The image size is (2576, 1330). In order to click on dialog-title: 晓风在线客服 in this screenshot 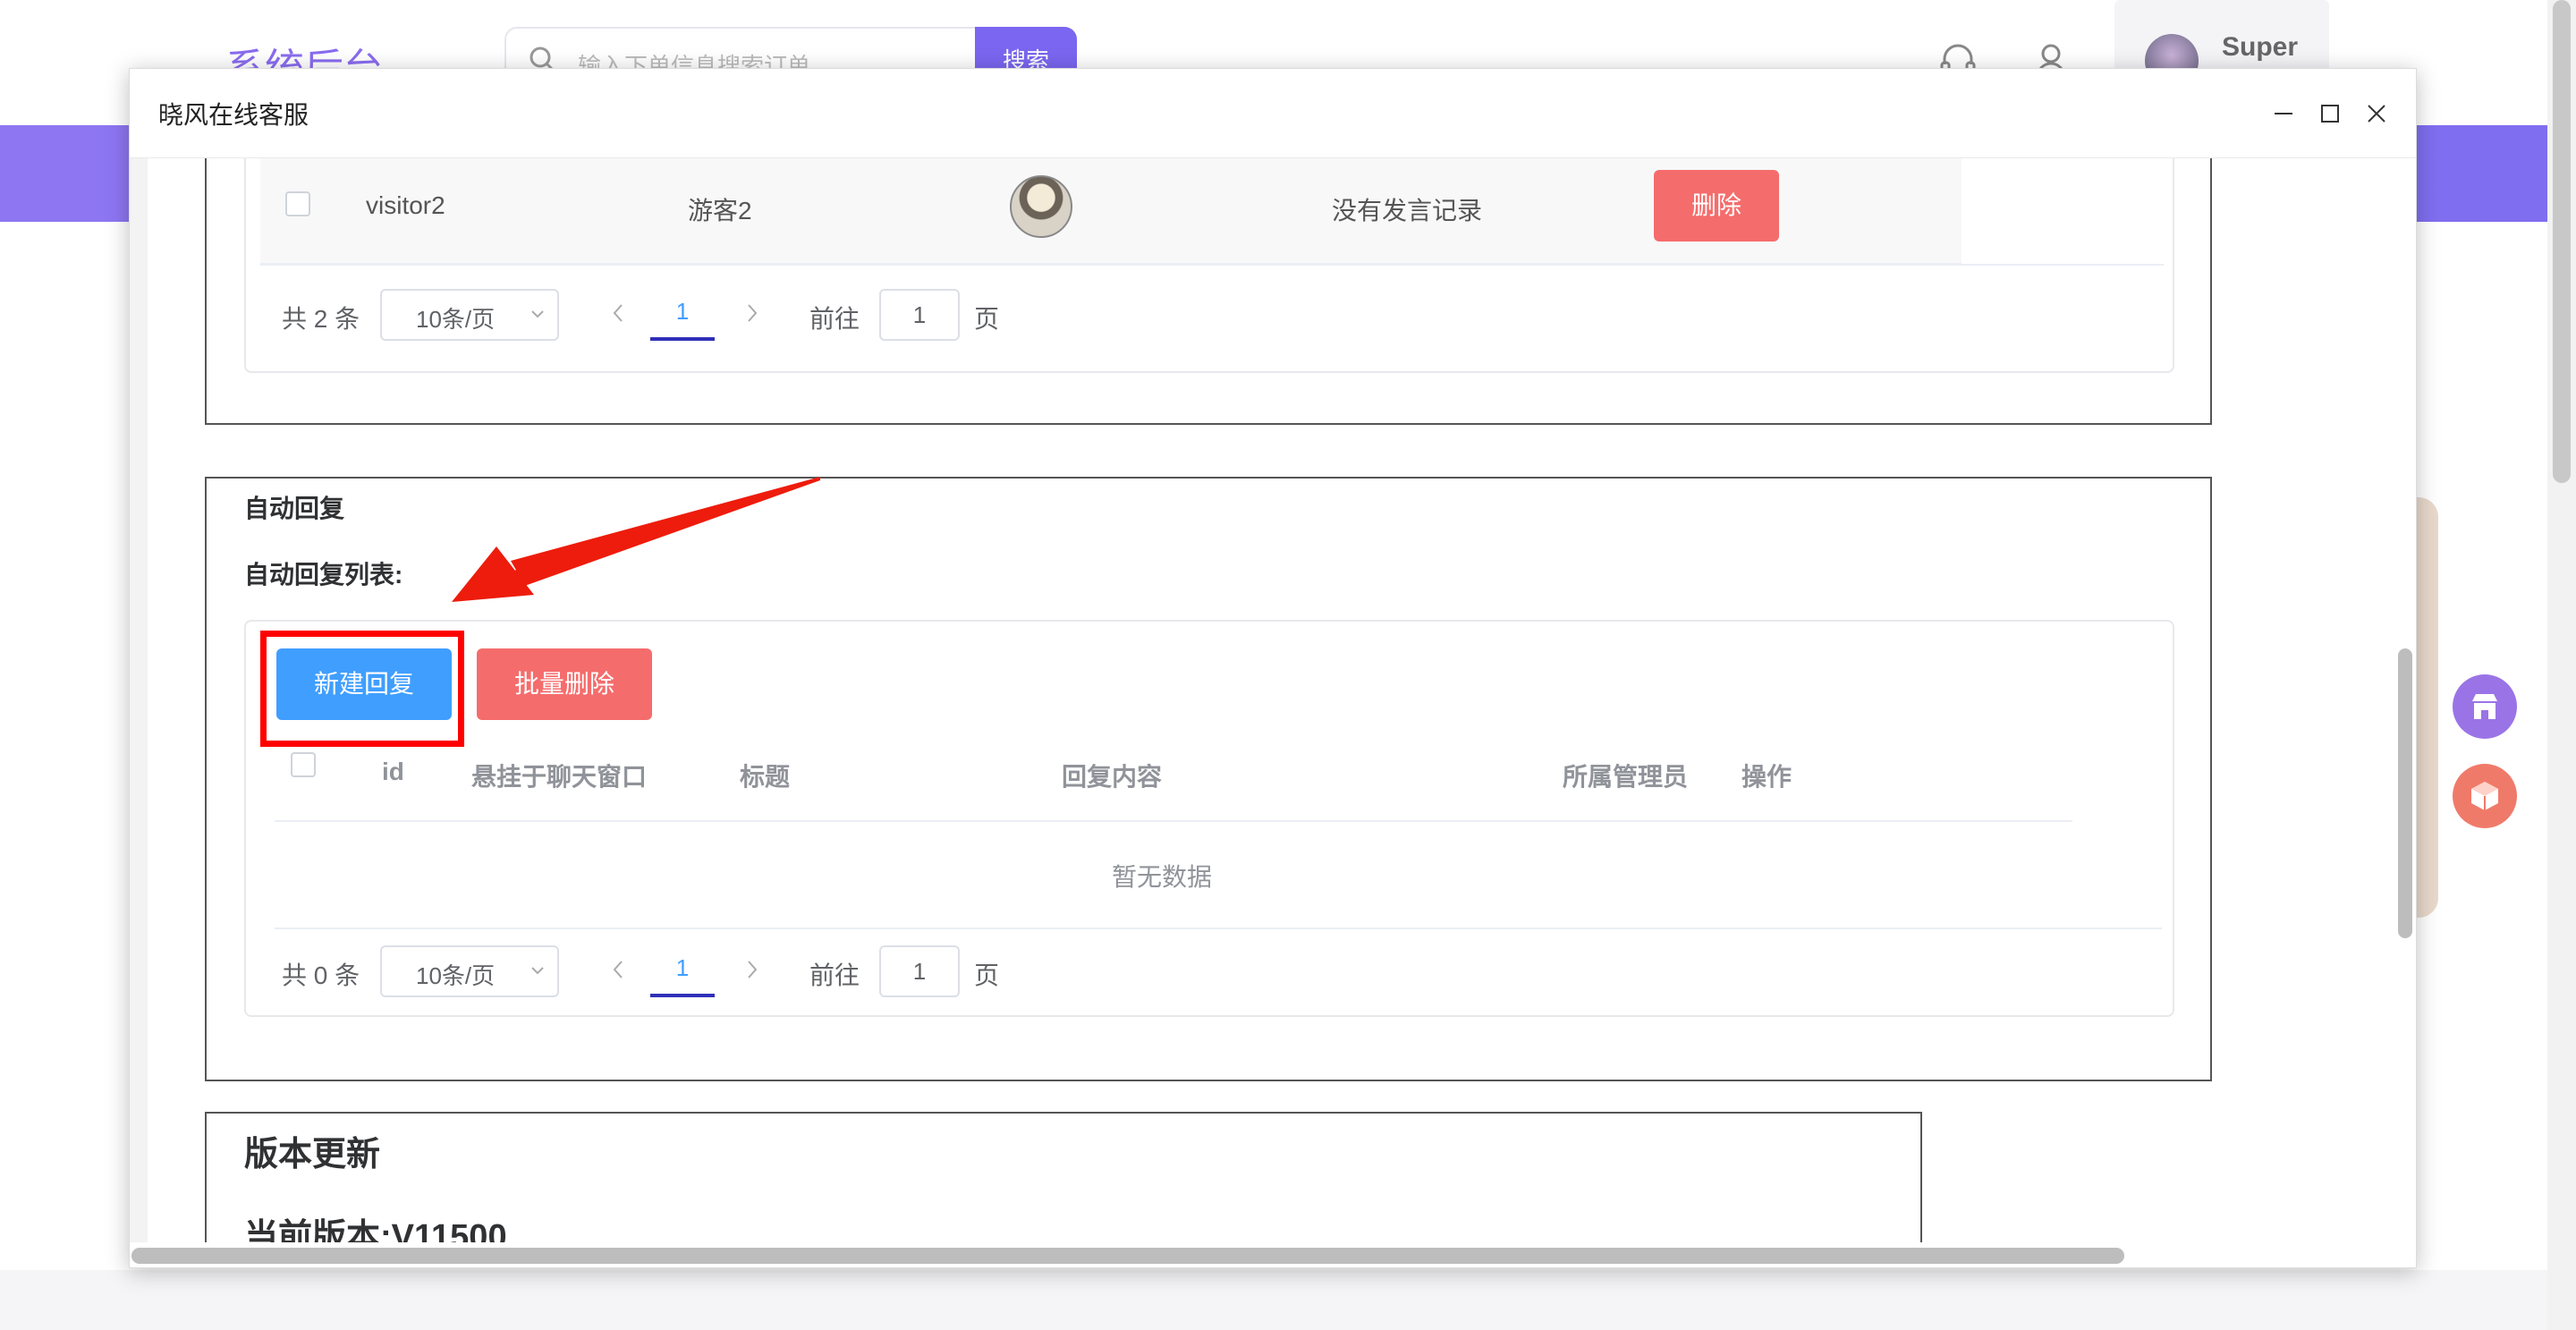, I will do `click(233, 115)`.